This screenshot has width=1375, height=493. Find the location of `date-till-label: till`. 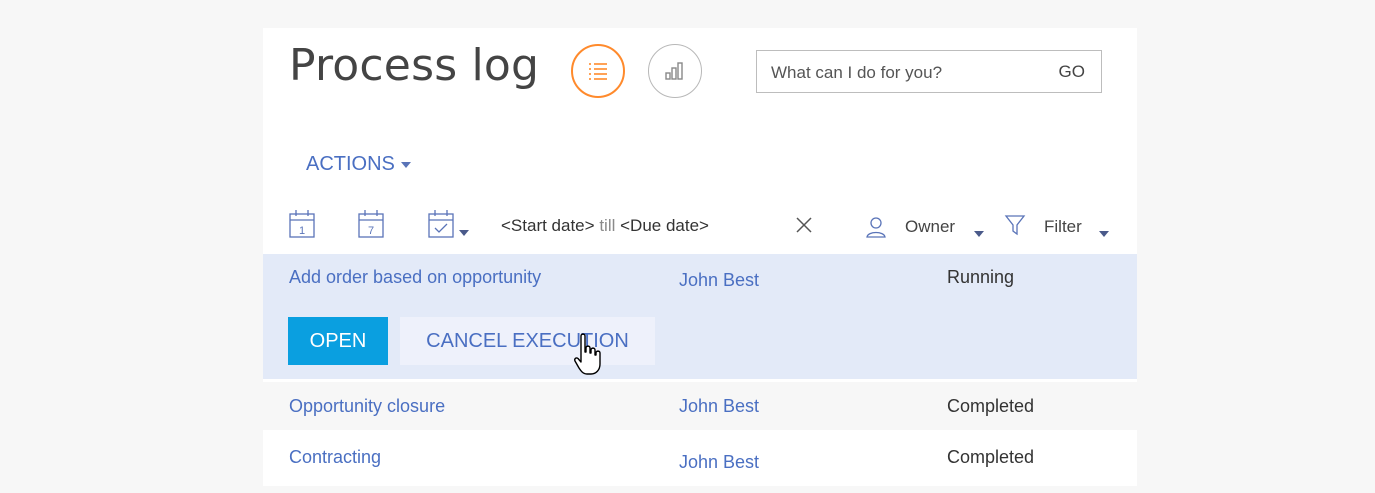

date-till-label: till is located at coordinates (607, 225).